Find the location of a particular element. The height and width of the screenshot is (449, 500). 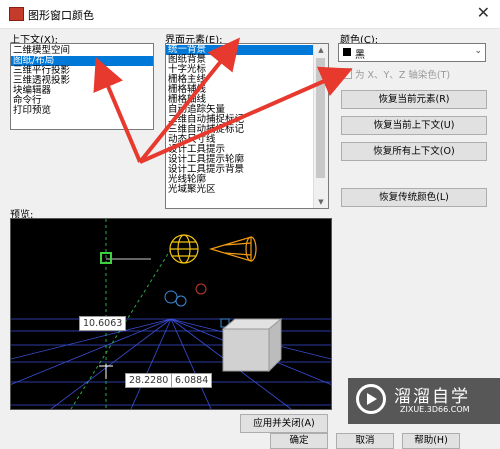

interface-scrollbar: ▲ ▼ is located at coordinates (320, 126).